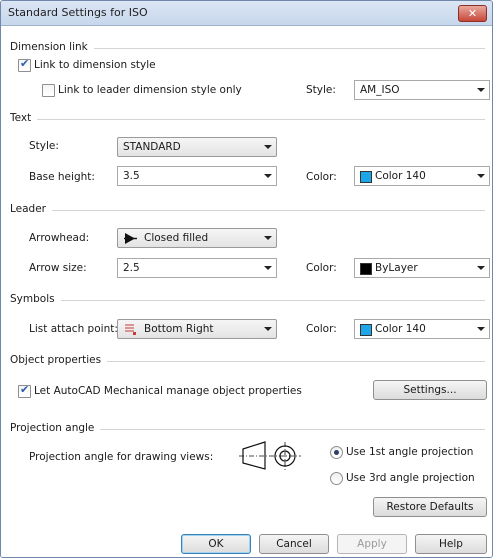 Image resolution: width=493 pixels, height=558 pixels. Describe the element at coordinates (130, 329) in the screenshot. I see `attach-point-icon` at that location.